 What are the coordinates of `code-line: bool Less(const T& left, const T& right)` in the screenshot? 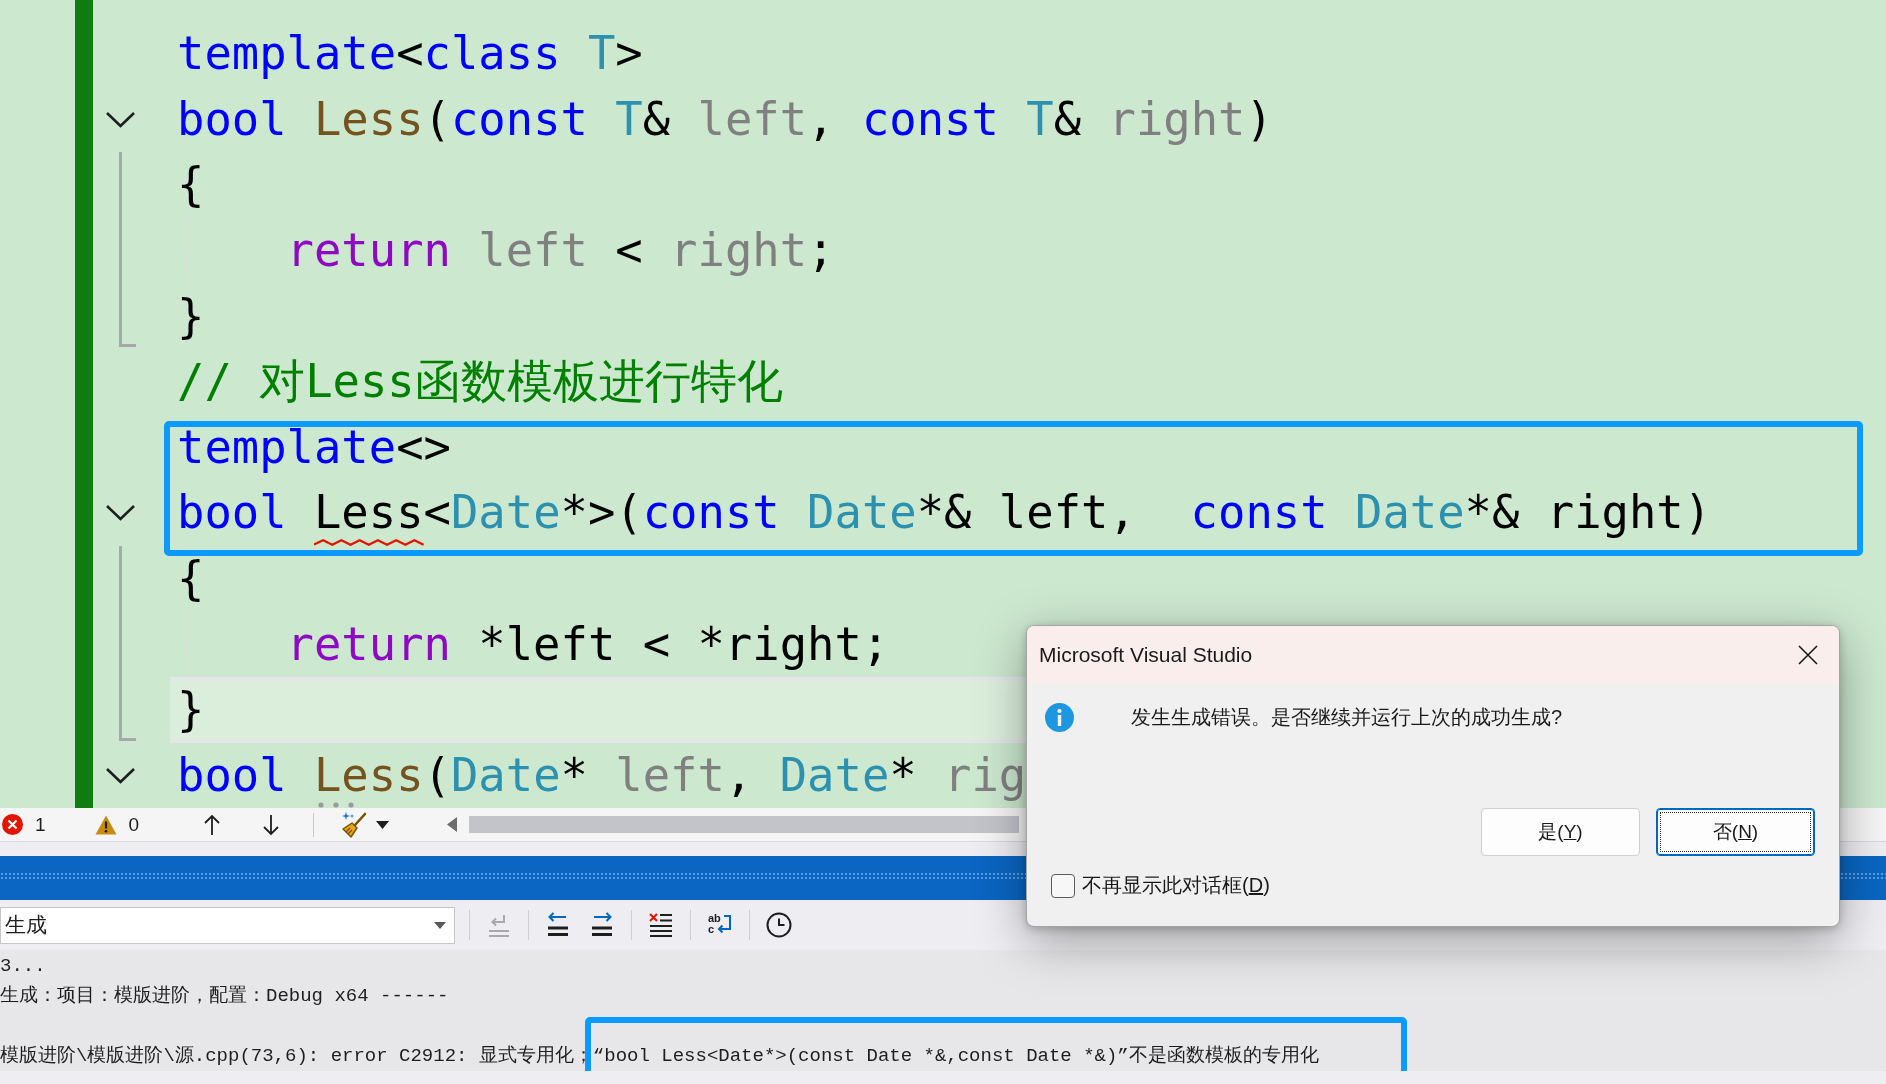 It's located at (725, 119).